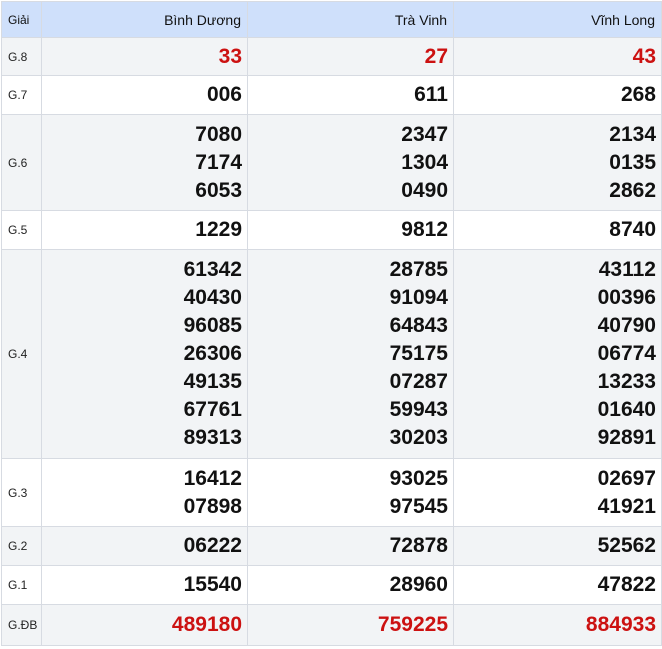 The width and height of the screenshot is (662, 649). What do you see at coordinates (632, 134) in the screenshot?
I see `result-number: 2134` at bounding box center [632, 134].